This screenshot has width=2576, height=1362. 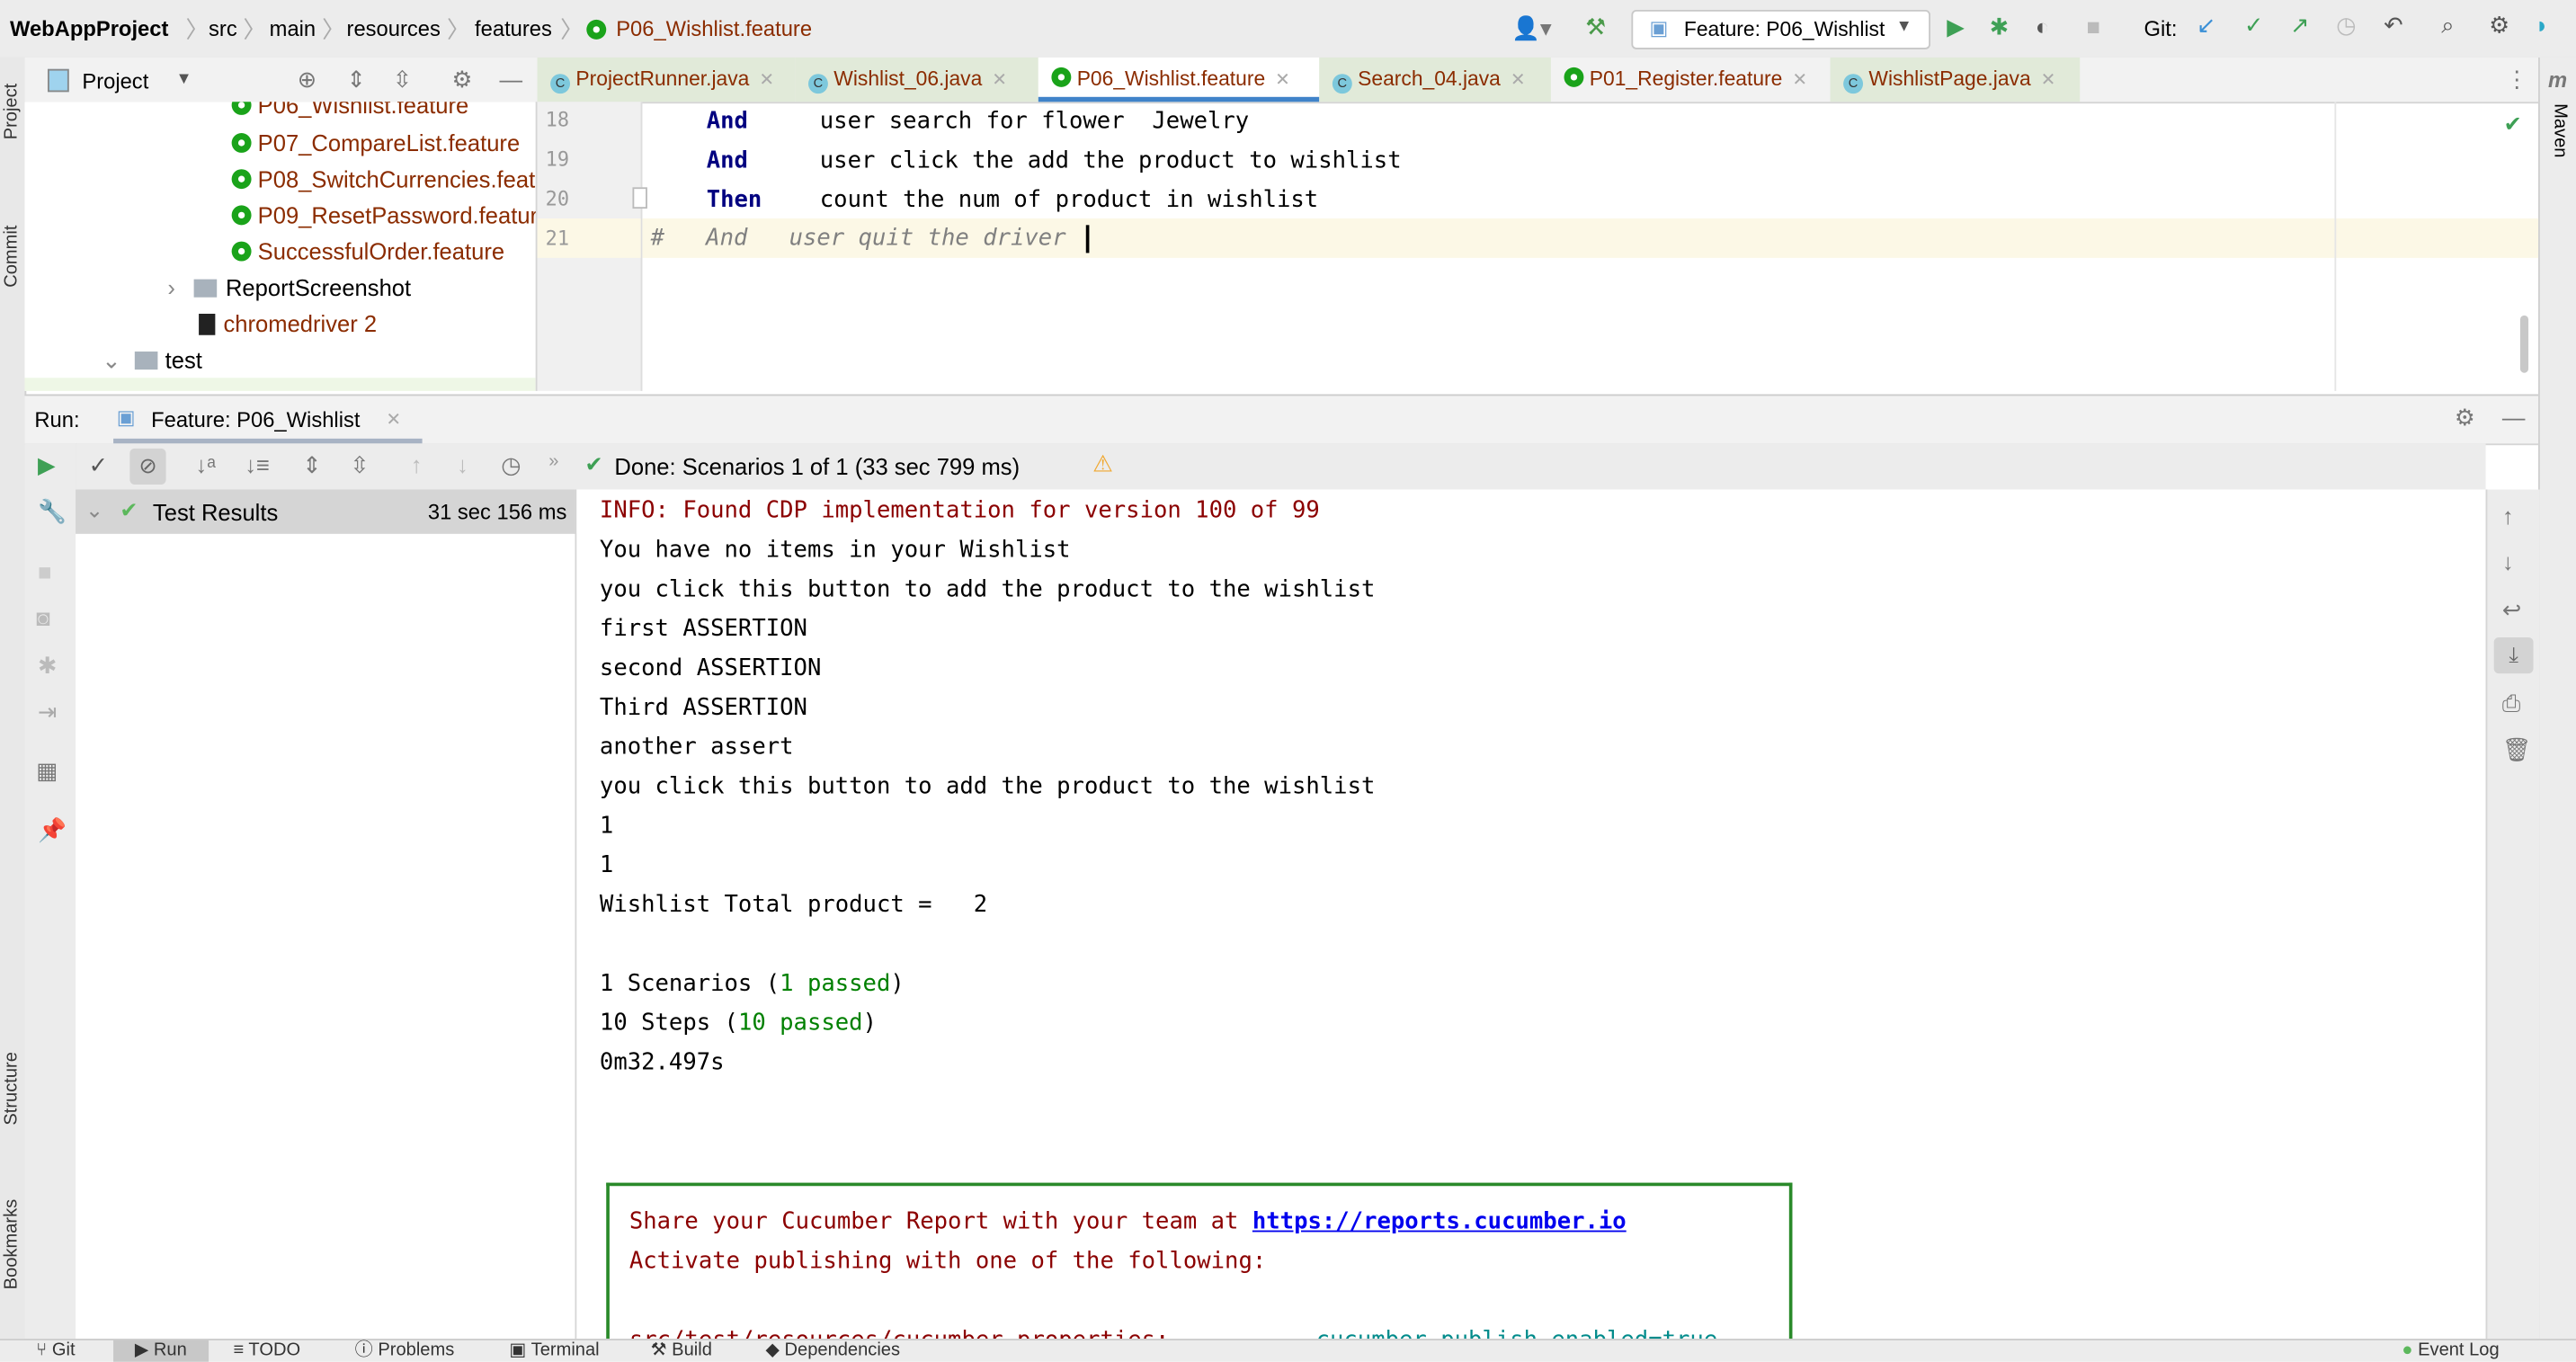 What do you see at coordinates (12, 1089) in the screenshot?
I see `tool-window-structure: Structure` at bounding box center [12, 1089].